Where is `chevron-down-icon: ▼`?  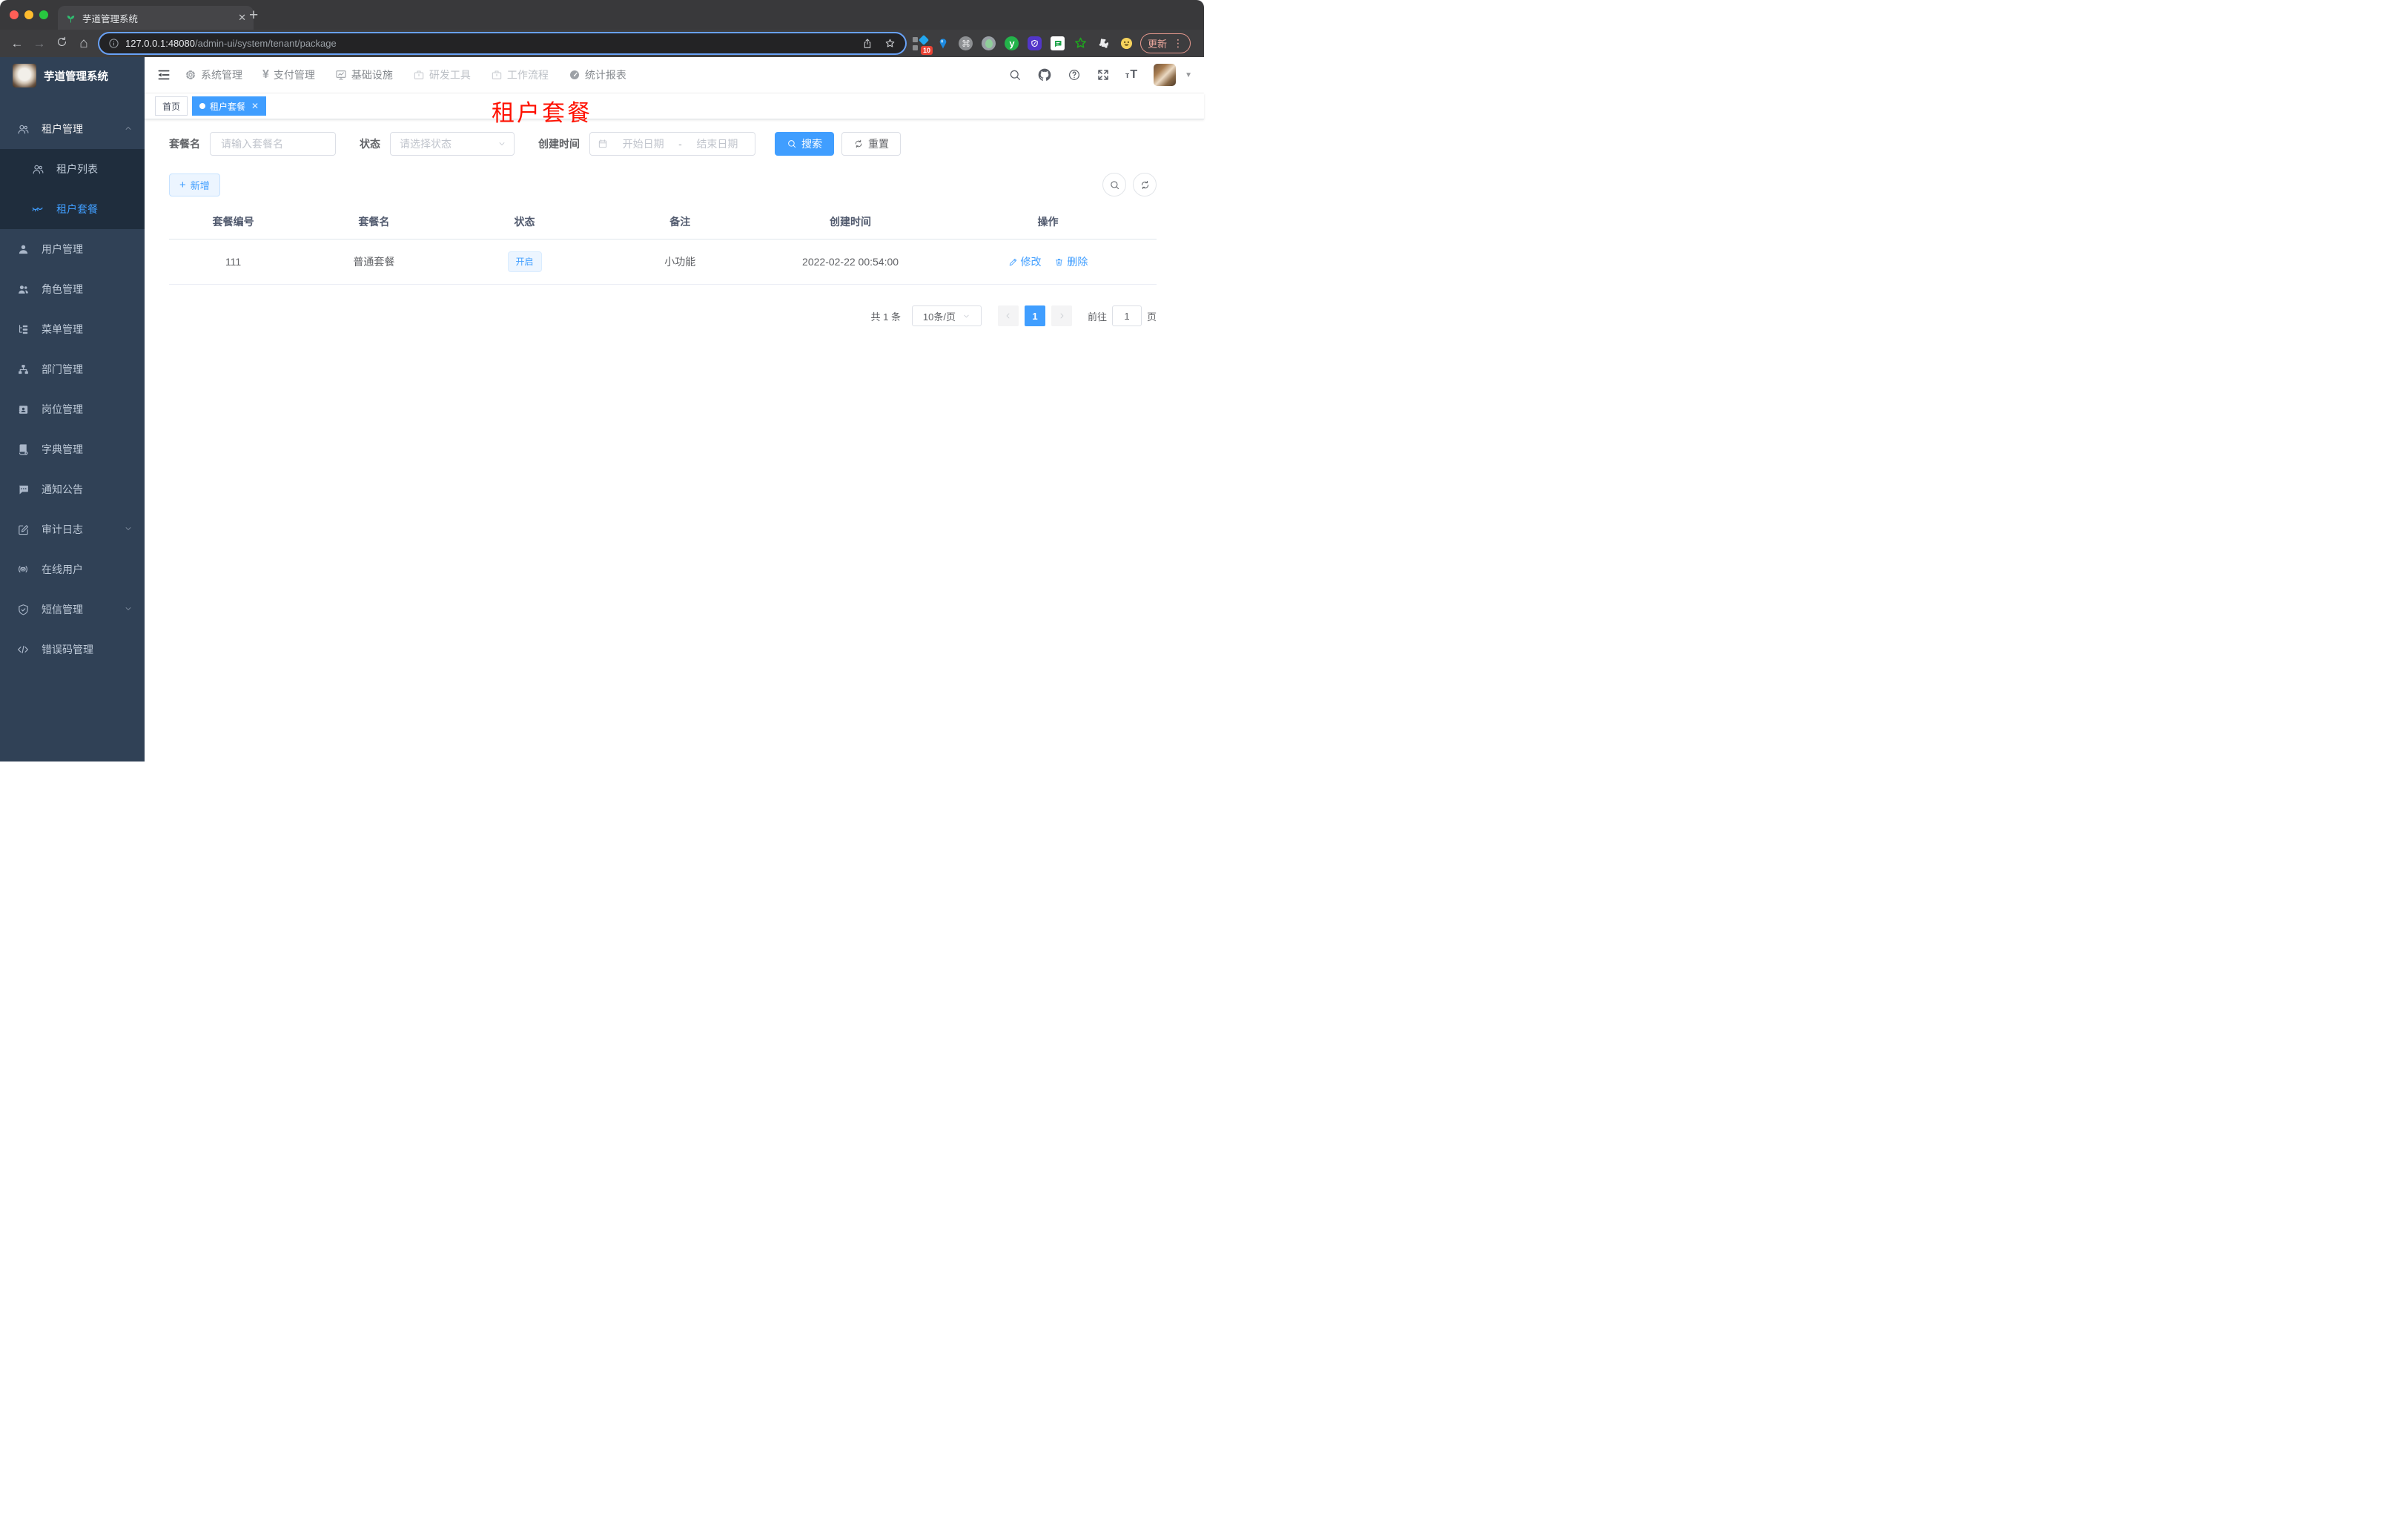
chevron-down-icon: ▼ is located at coordinates (1188, 75).